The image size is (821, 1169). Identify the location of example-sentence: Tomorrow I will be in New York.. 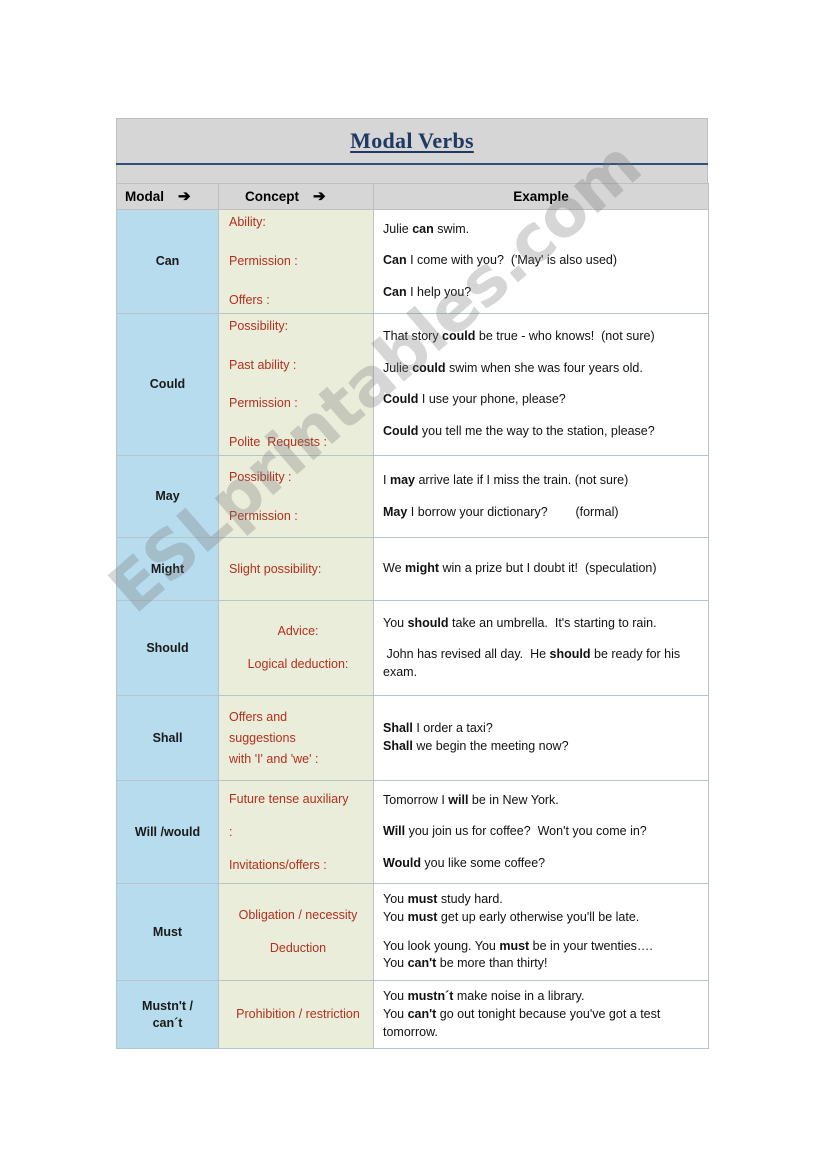
(471, 799).